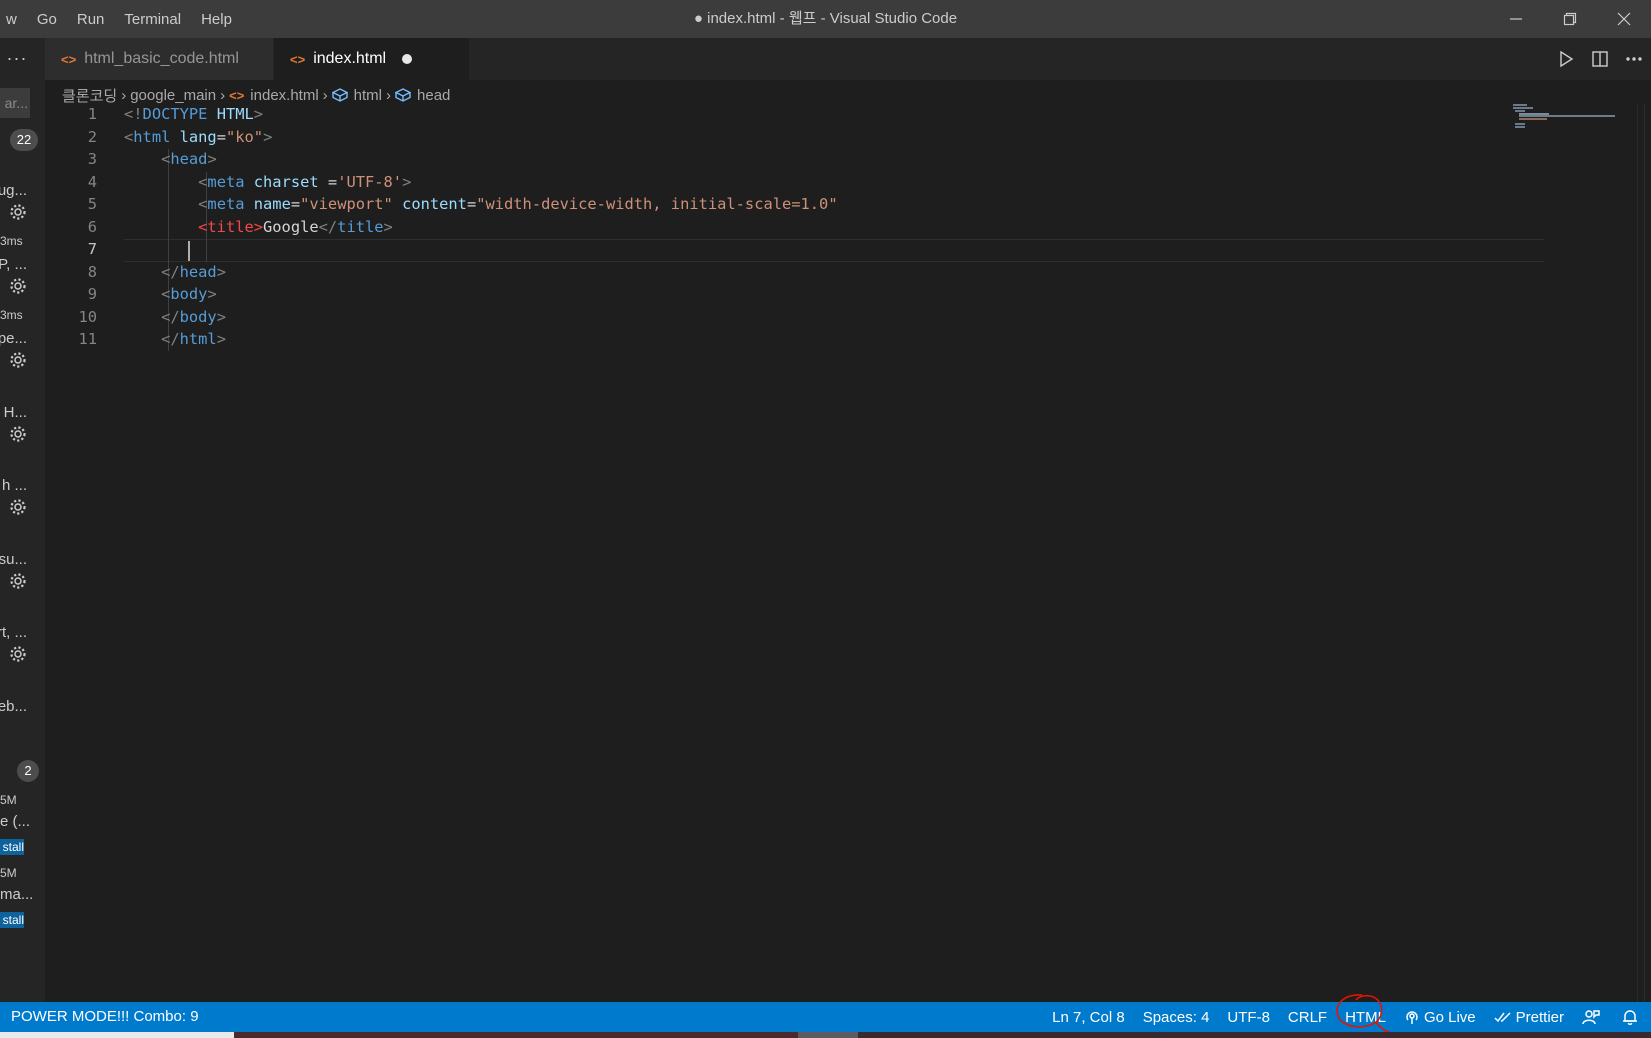 This screenshot has height=1038, width=1651. I want to click on code-token: HTML, so click(235, 114).